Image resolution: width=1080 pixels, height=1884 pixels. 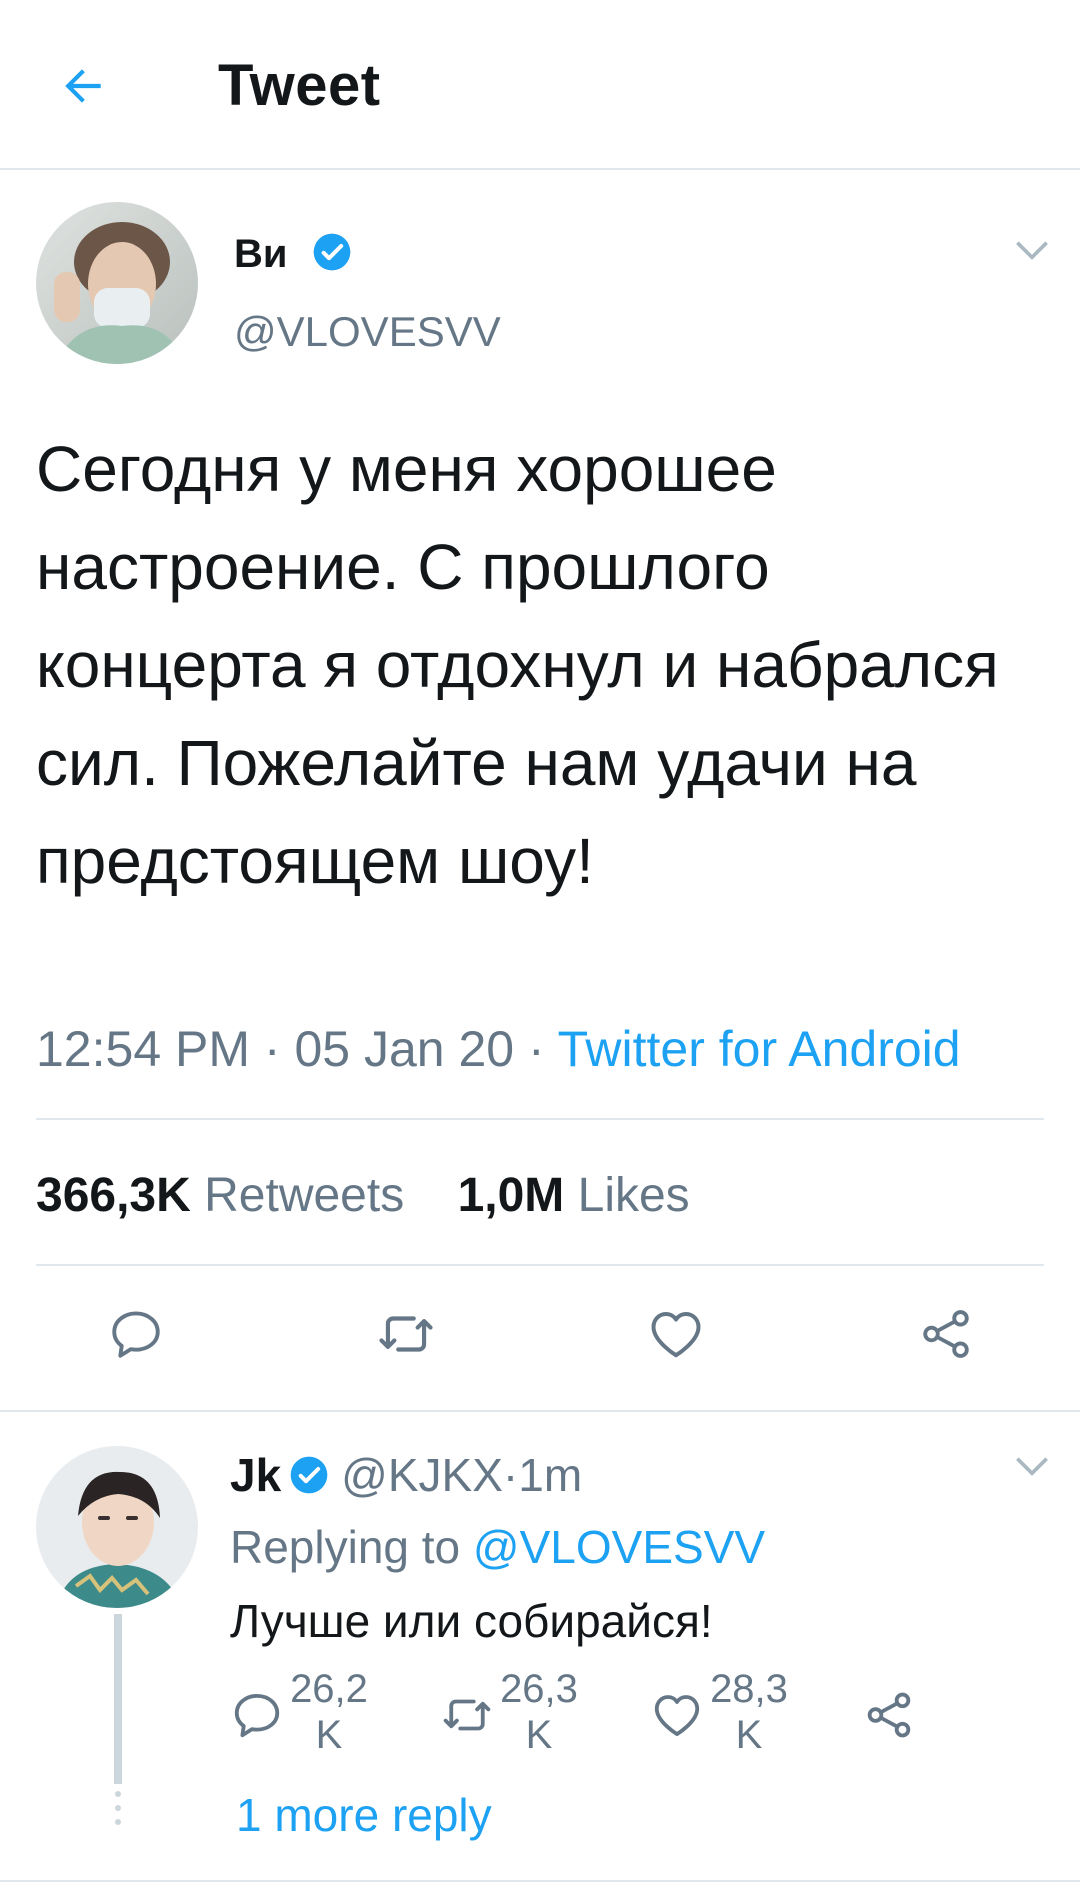 What do you see at coordinates (118, 1699) in the screenshot?
I see `thread-line` at bounding box center [118, 1699].